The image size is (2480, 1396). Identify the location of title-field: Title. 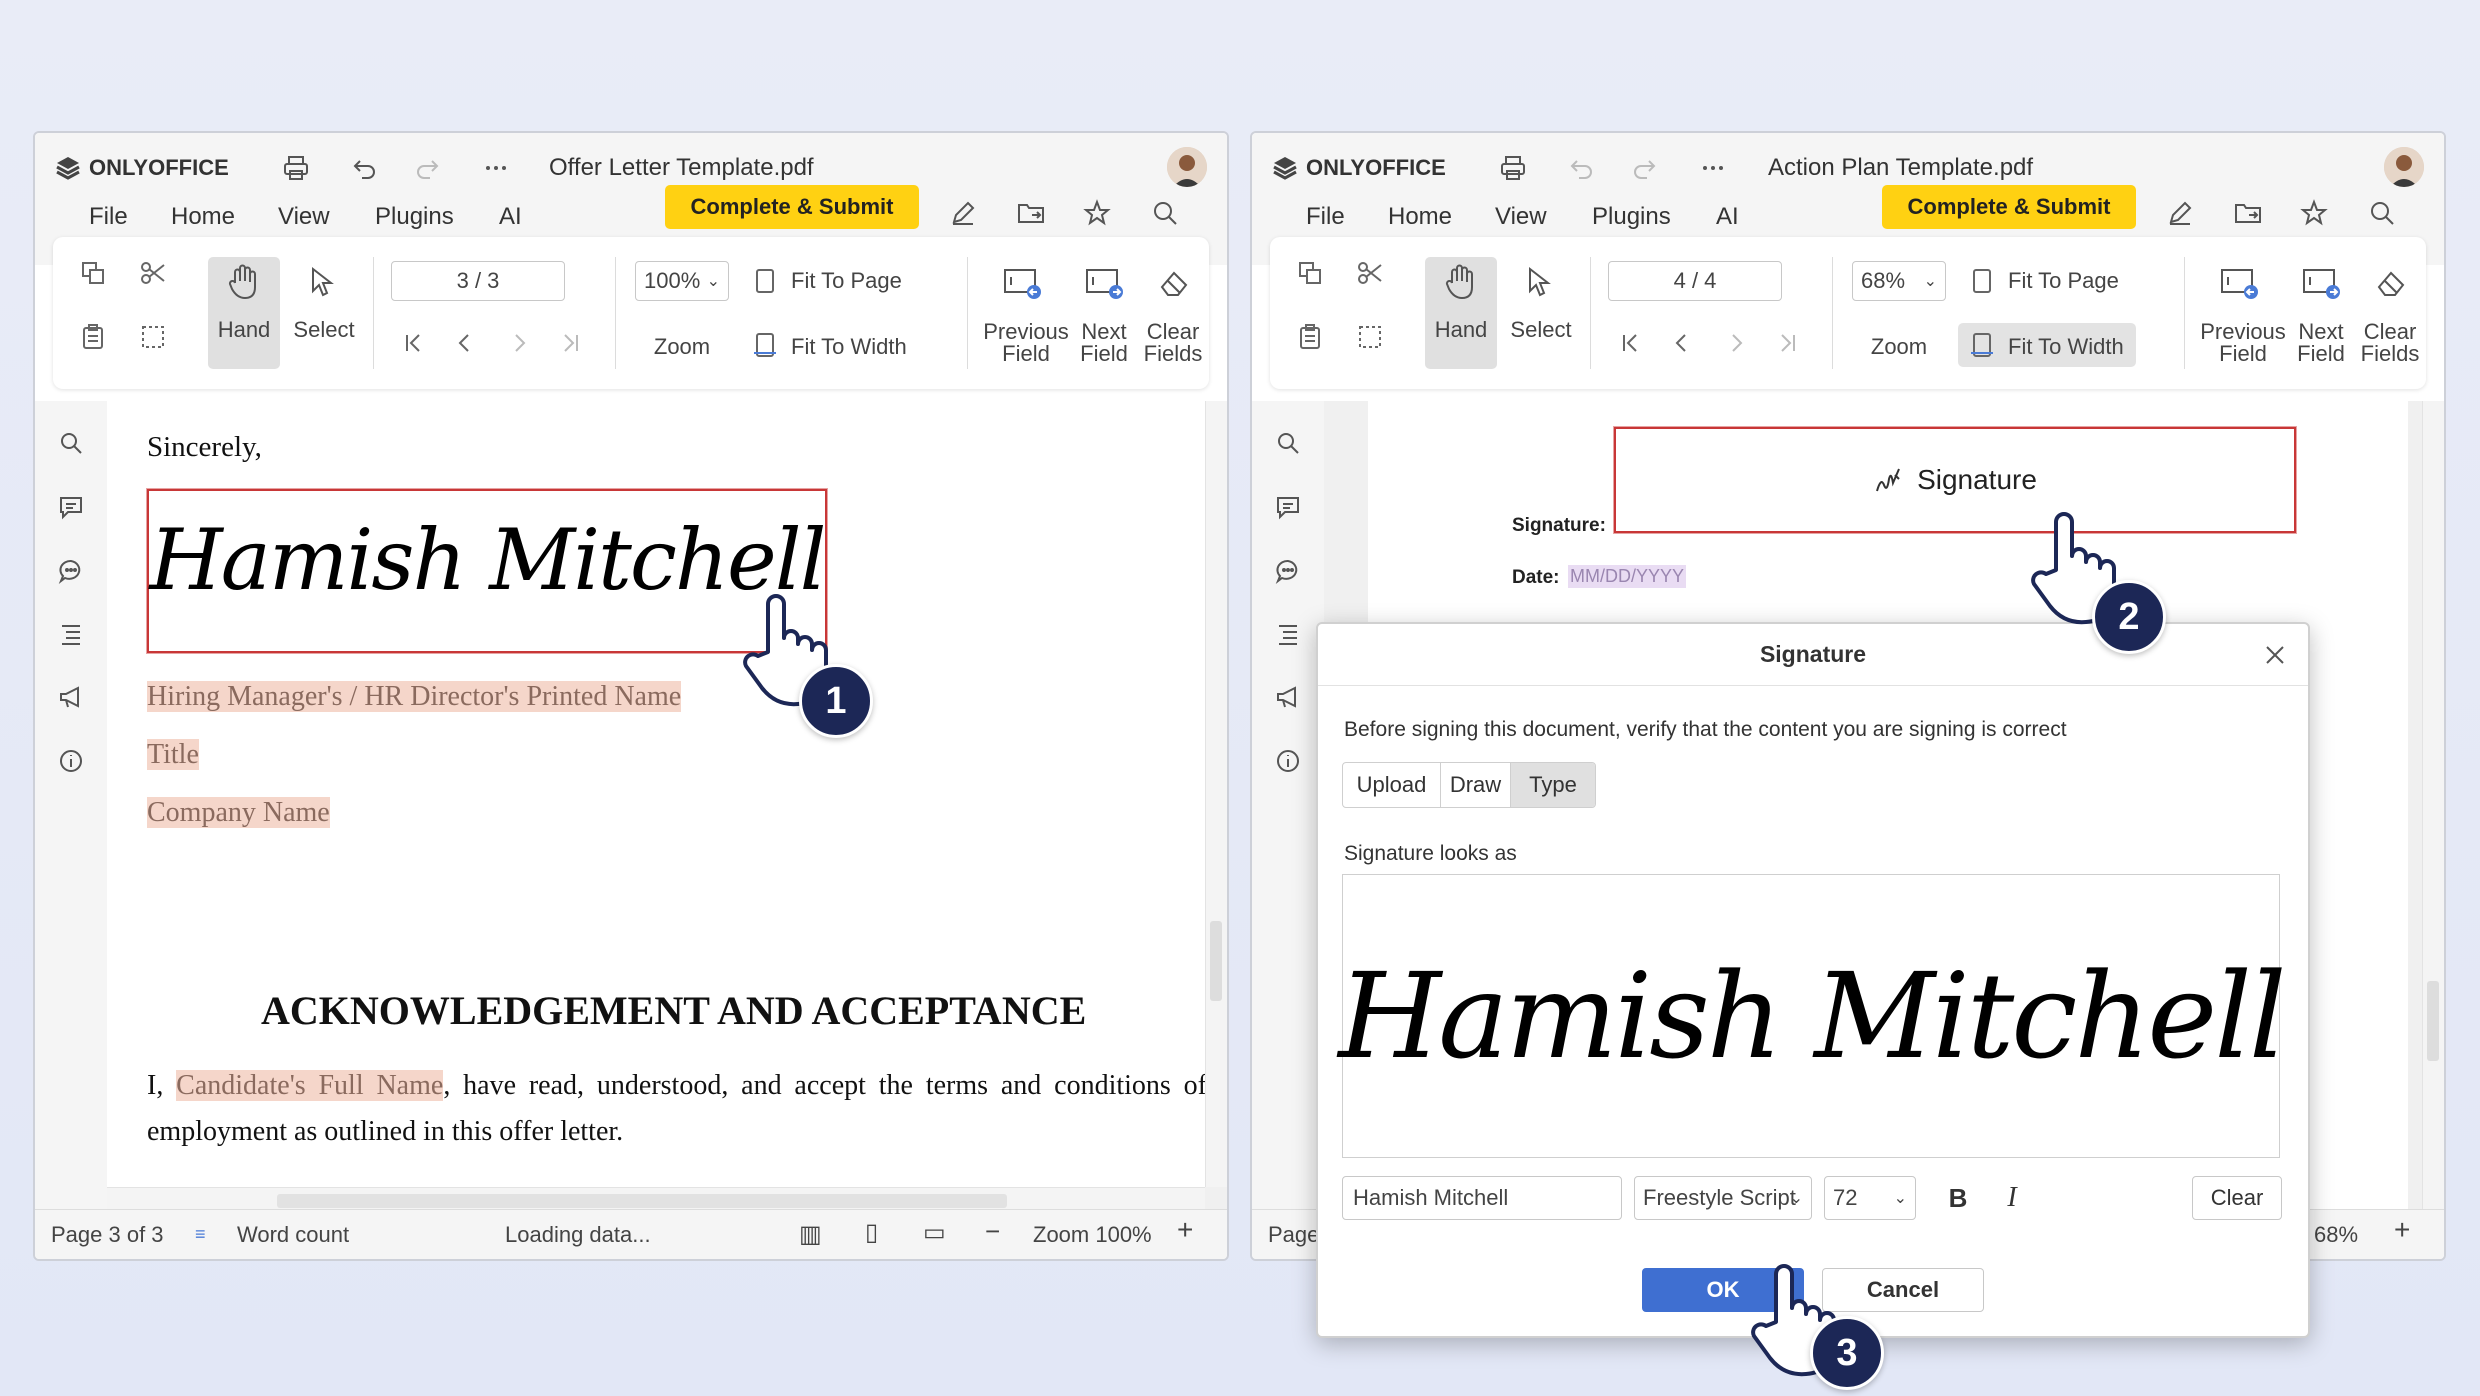
(173, 755).